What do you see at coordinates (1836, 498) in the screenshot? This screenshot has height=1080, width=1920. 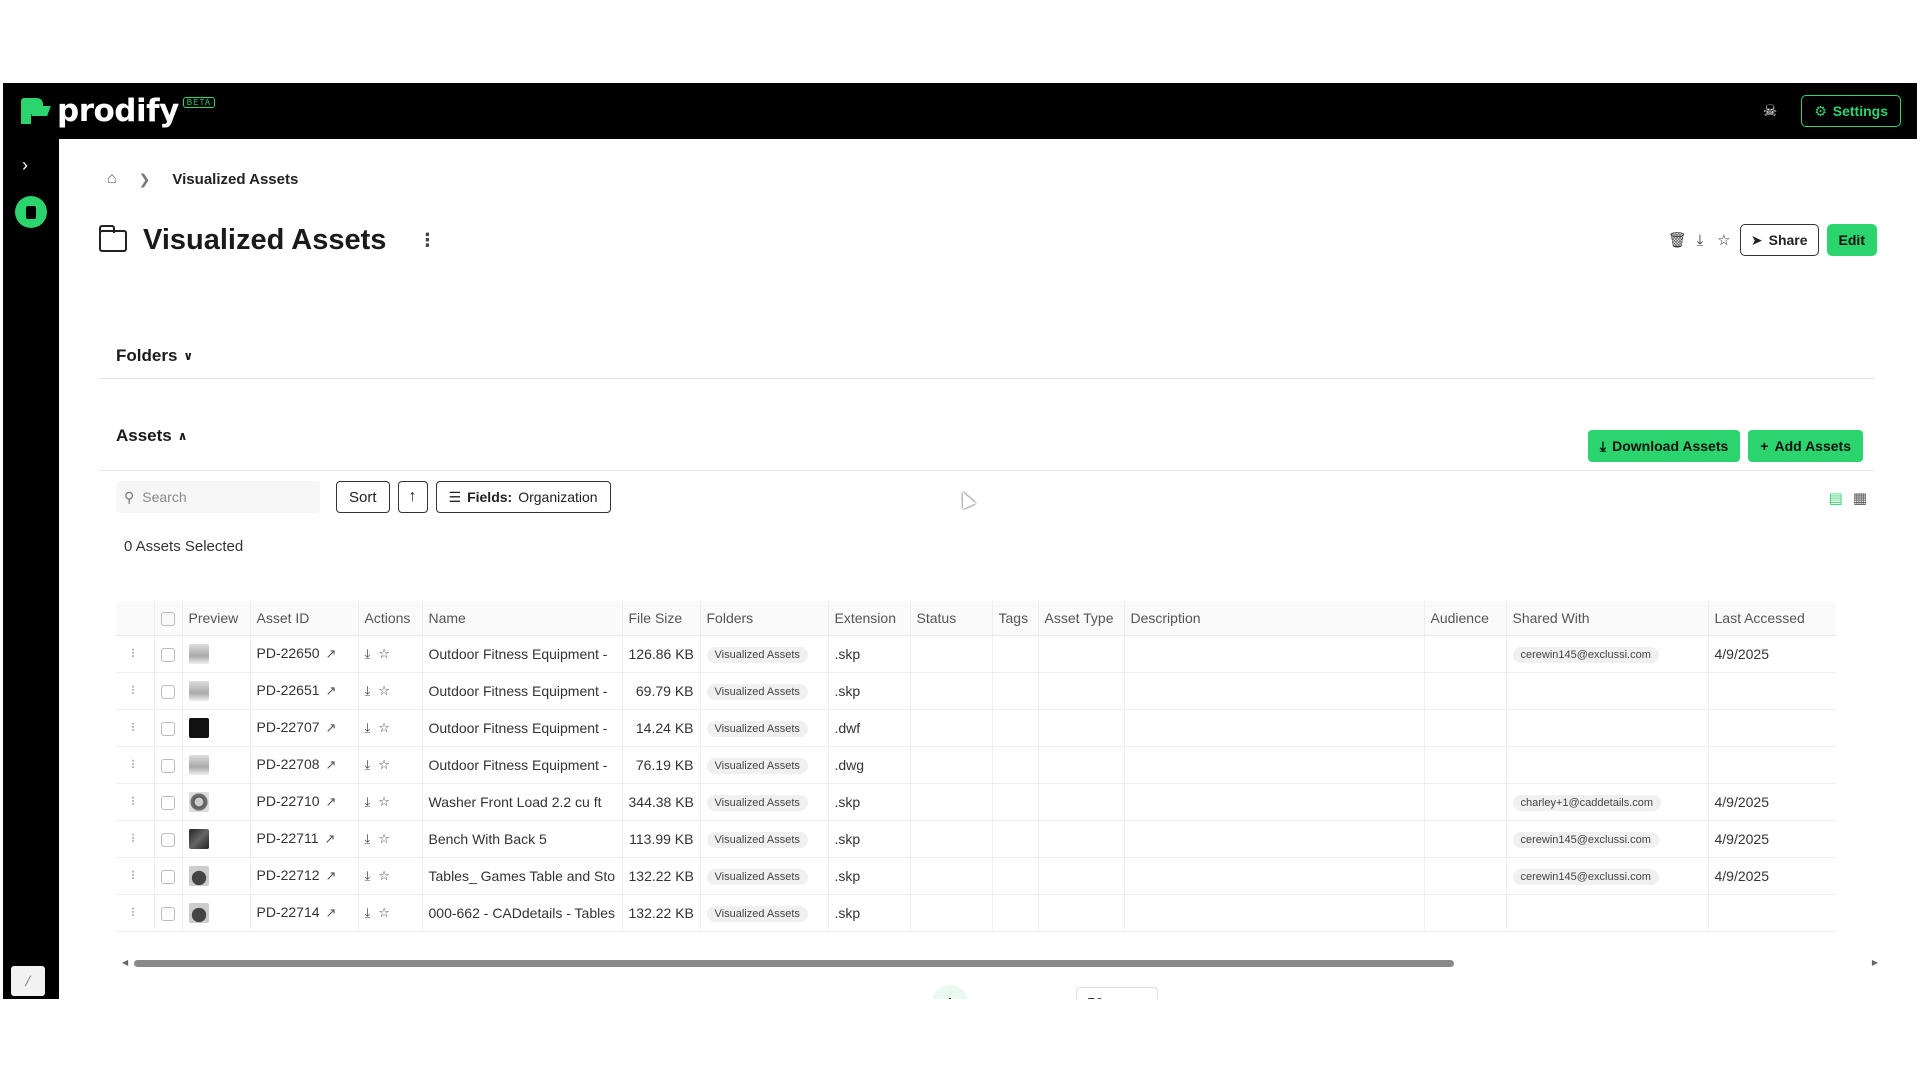 I see `table-view-icon: ▤` at bounding box center [1836, 498].